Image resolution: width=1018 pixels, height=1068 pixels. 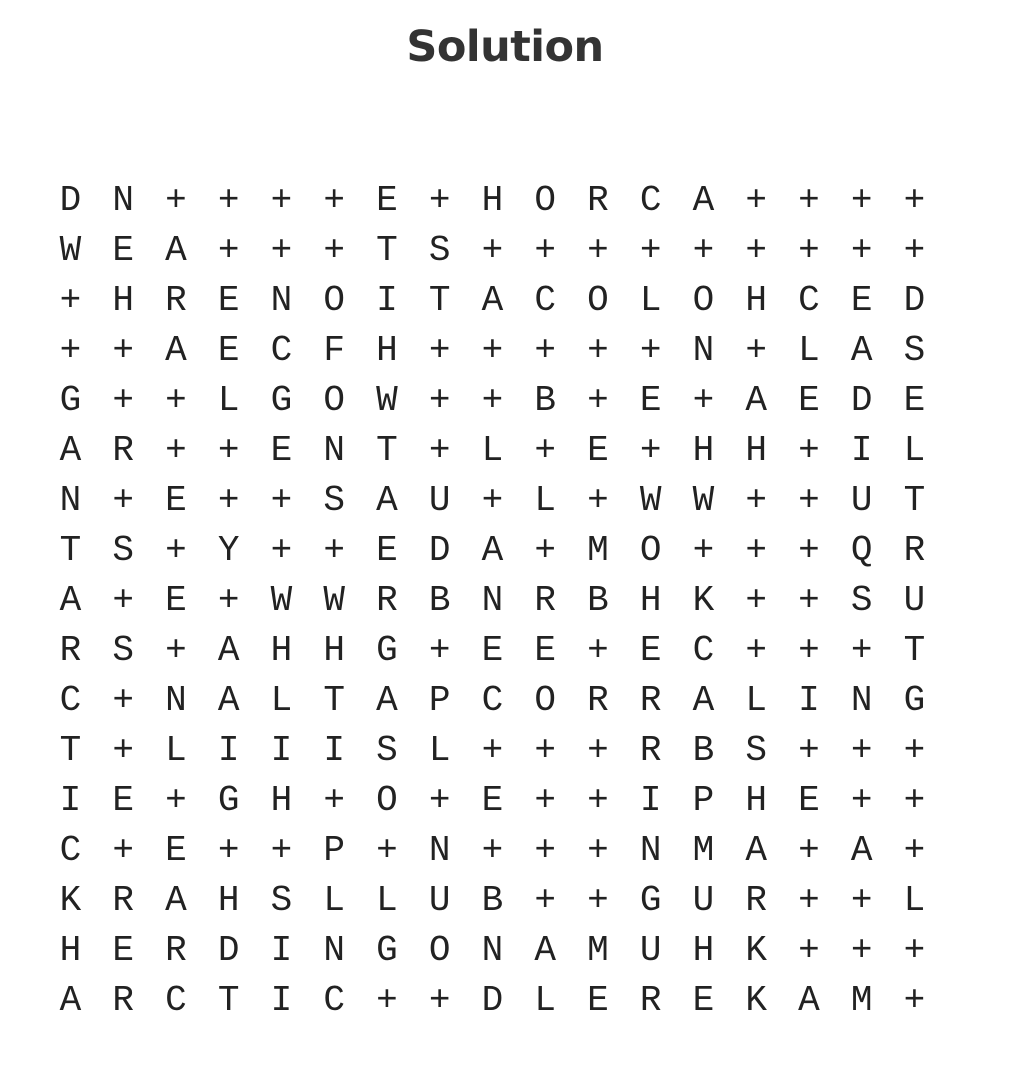 What do you see at coordinates (387, 450) in the screenshot?
I see `grid-cell: T` at bounding box center [387, 450].